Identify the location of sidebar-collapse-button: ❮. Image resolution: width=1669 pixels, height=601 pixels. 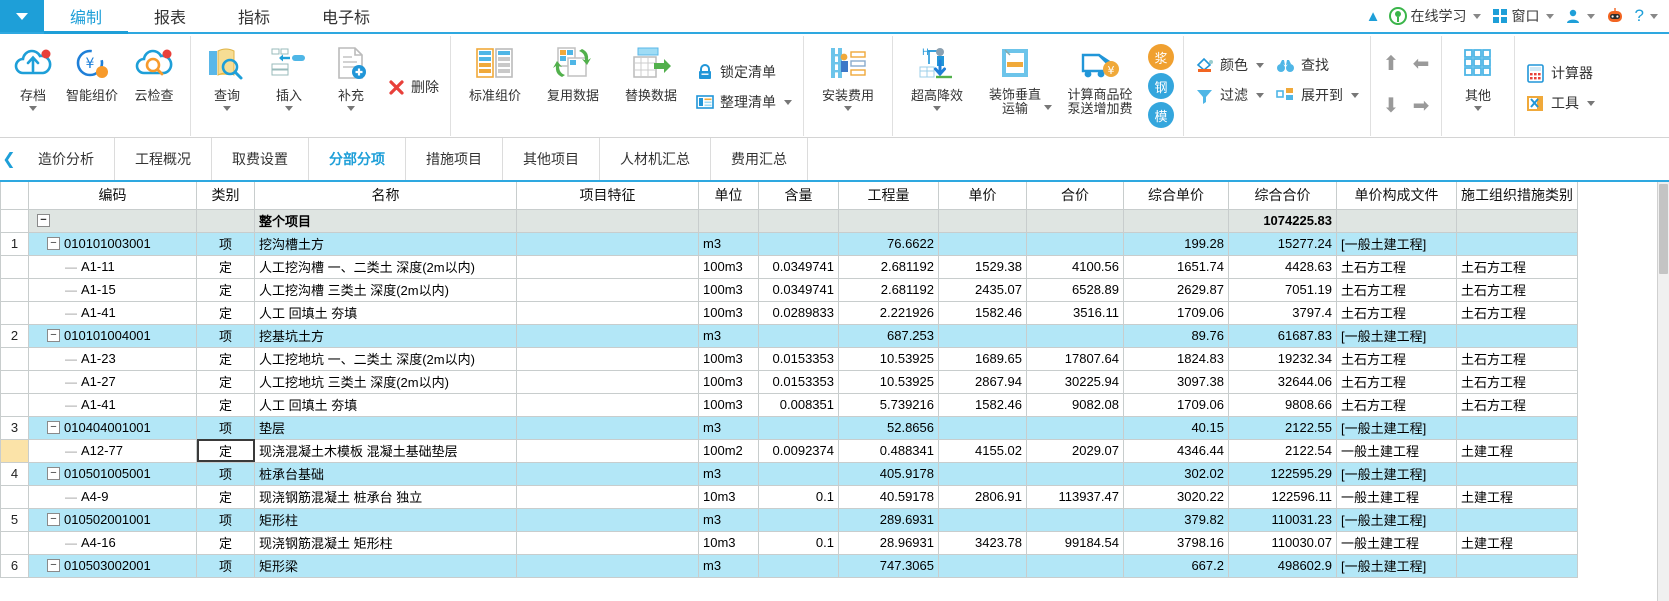
(9, 159).